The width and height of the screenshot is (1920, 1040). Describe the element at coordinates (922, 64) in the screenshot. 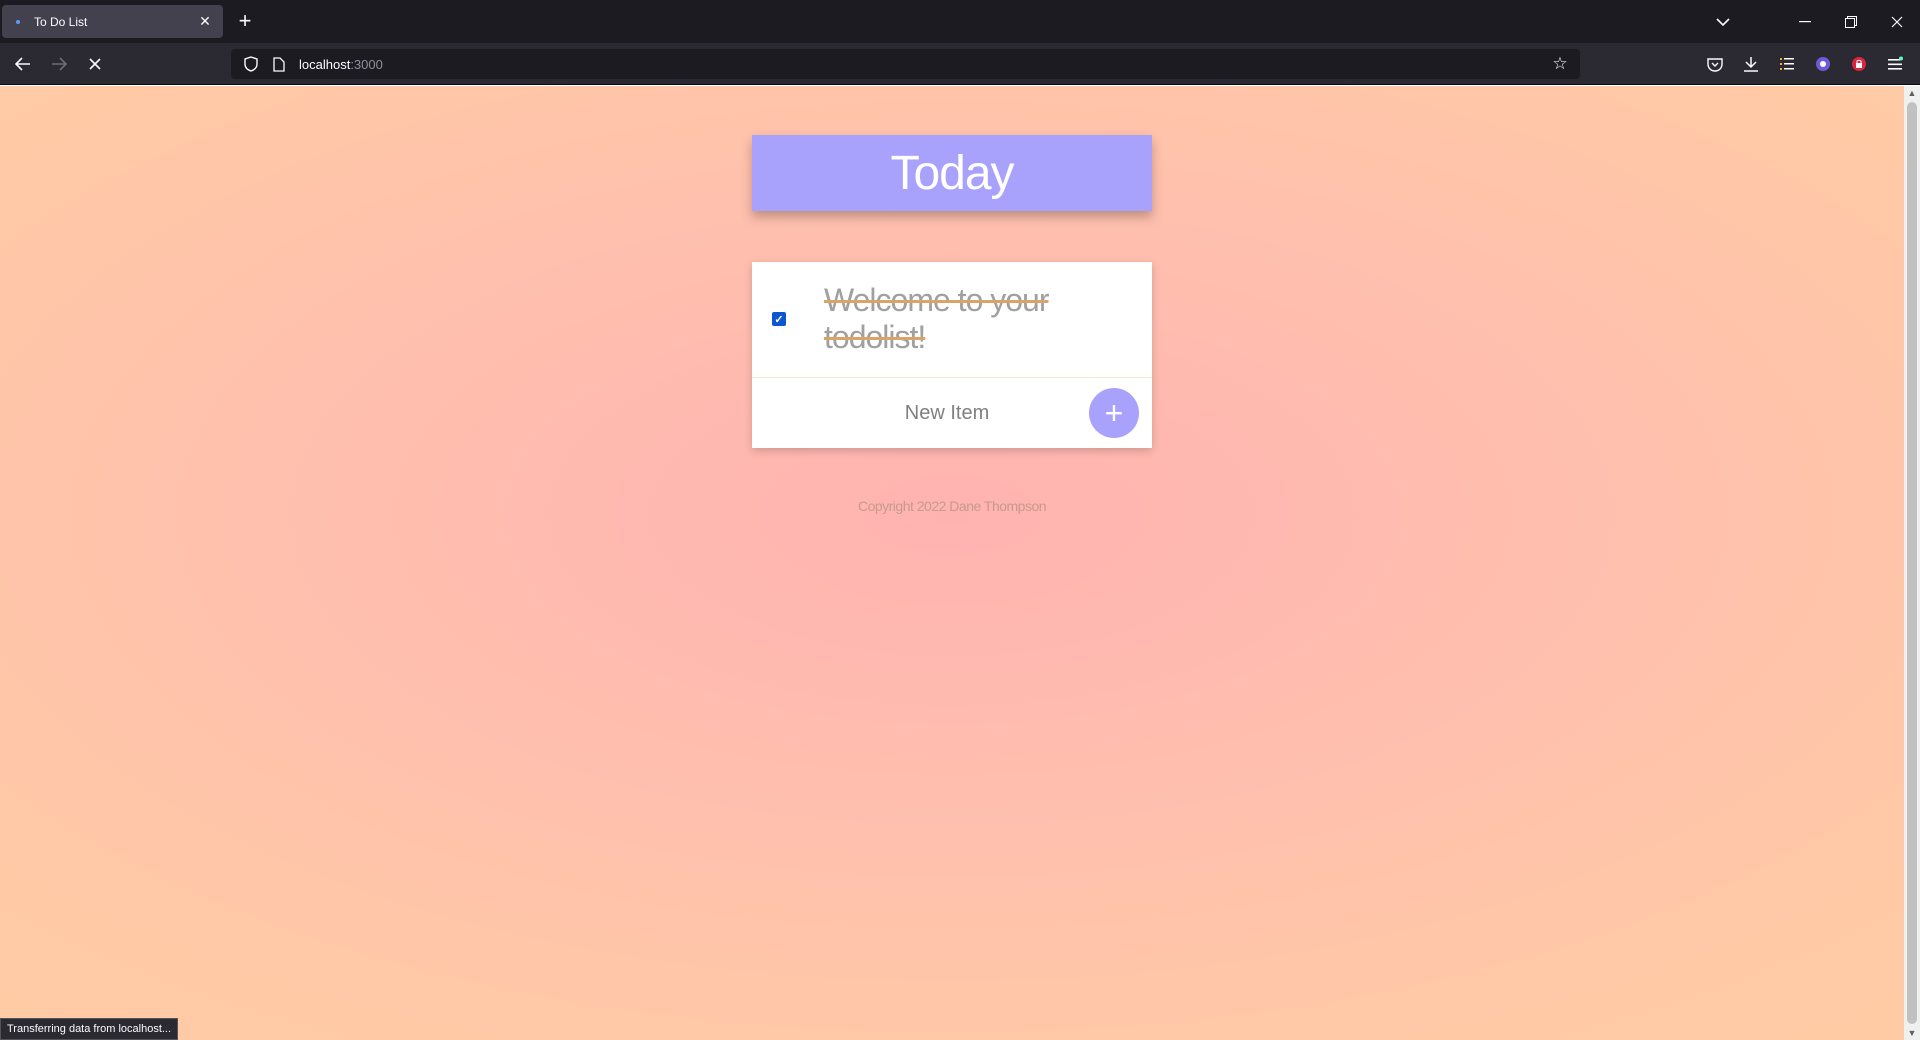

I see `url-text: localhost:3000` at that location.